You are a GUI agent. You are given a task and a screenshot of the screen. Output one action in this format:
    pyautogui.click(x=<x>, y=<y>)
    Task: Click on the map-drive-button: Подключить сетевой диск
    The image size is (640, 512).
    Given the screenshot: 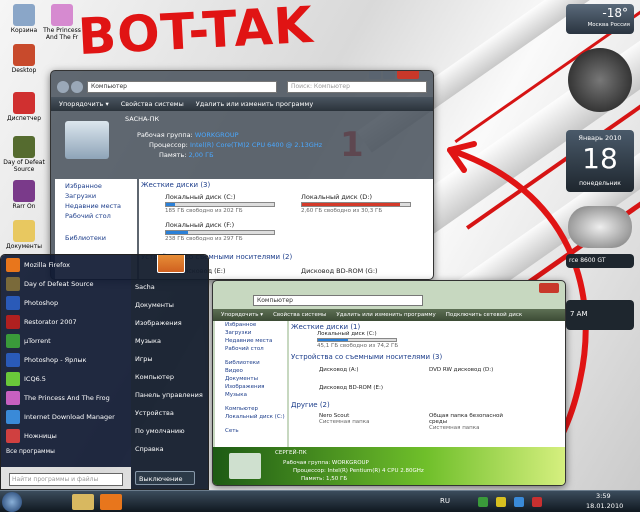 What is the action you would take?
    pyautogui.click(x=484, y=315)
    